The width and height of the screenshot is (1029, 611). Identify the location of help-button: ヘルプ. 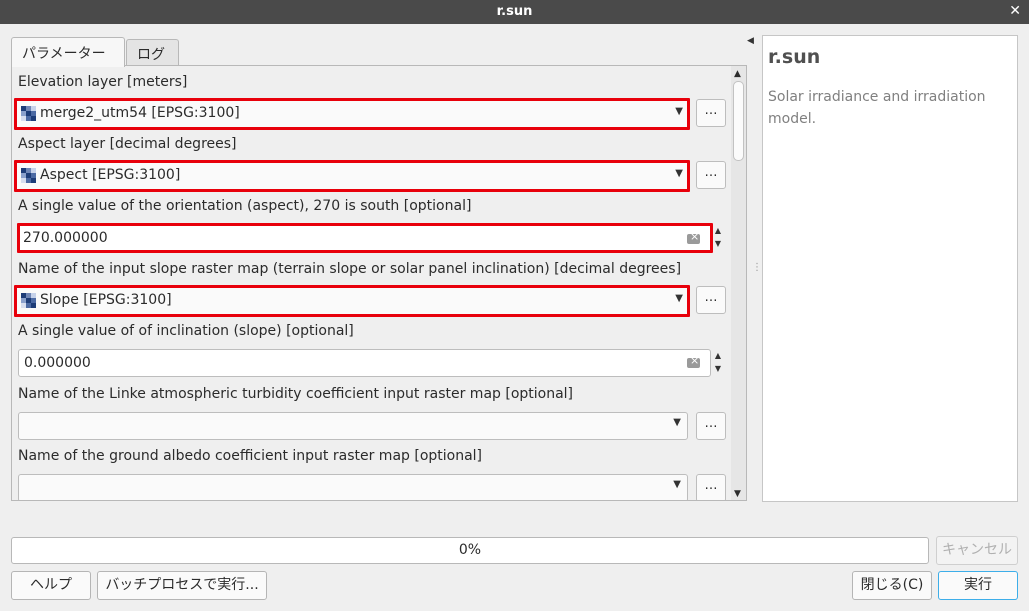
(51, 585).